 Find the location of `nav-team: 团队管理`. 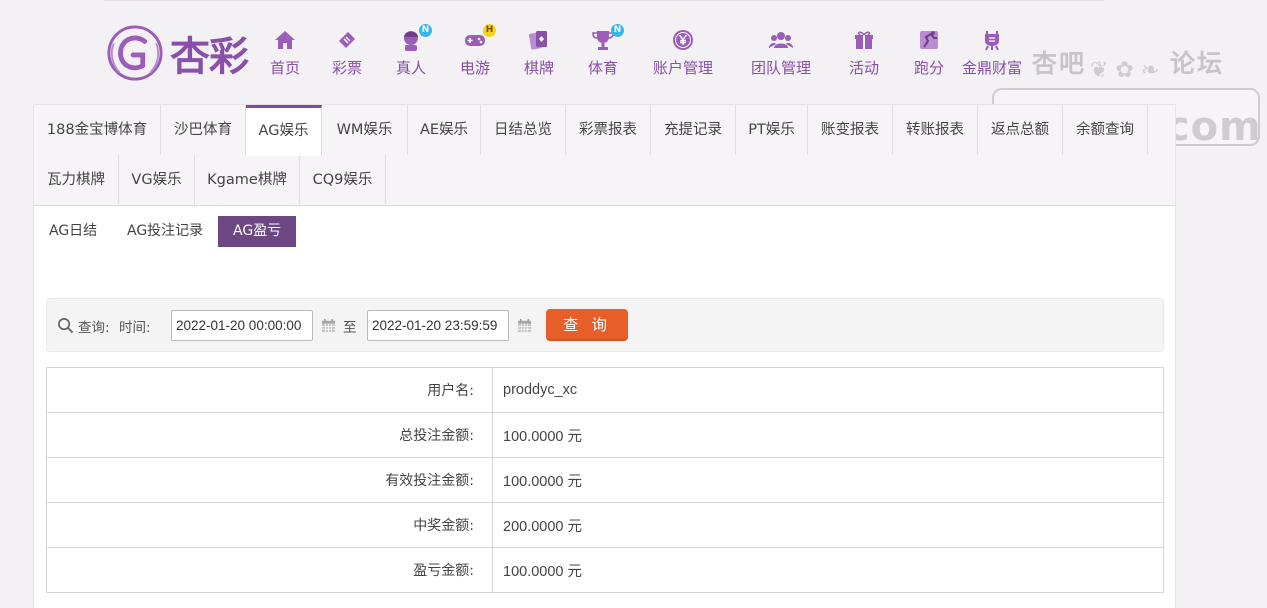

nav-team: 团队管理 is located at coordinates (781, 53).